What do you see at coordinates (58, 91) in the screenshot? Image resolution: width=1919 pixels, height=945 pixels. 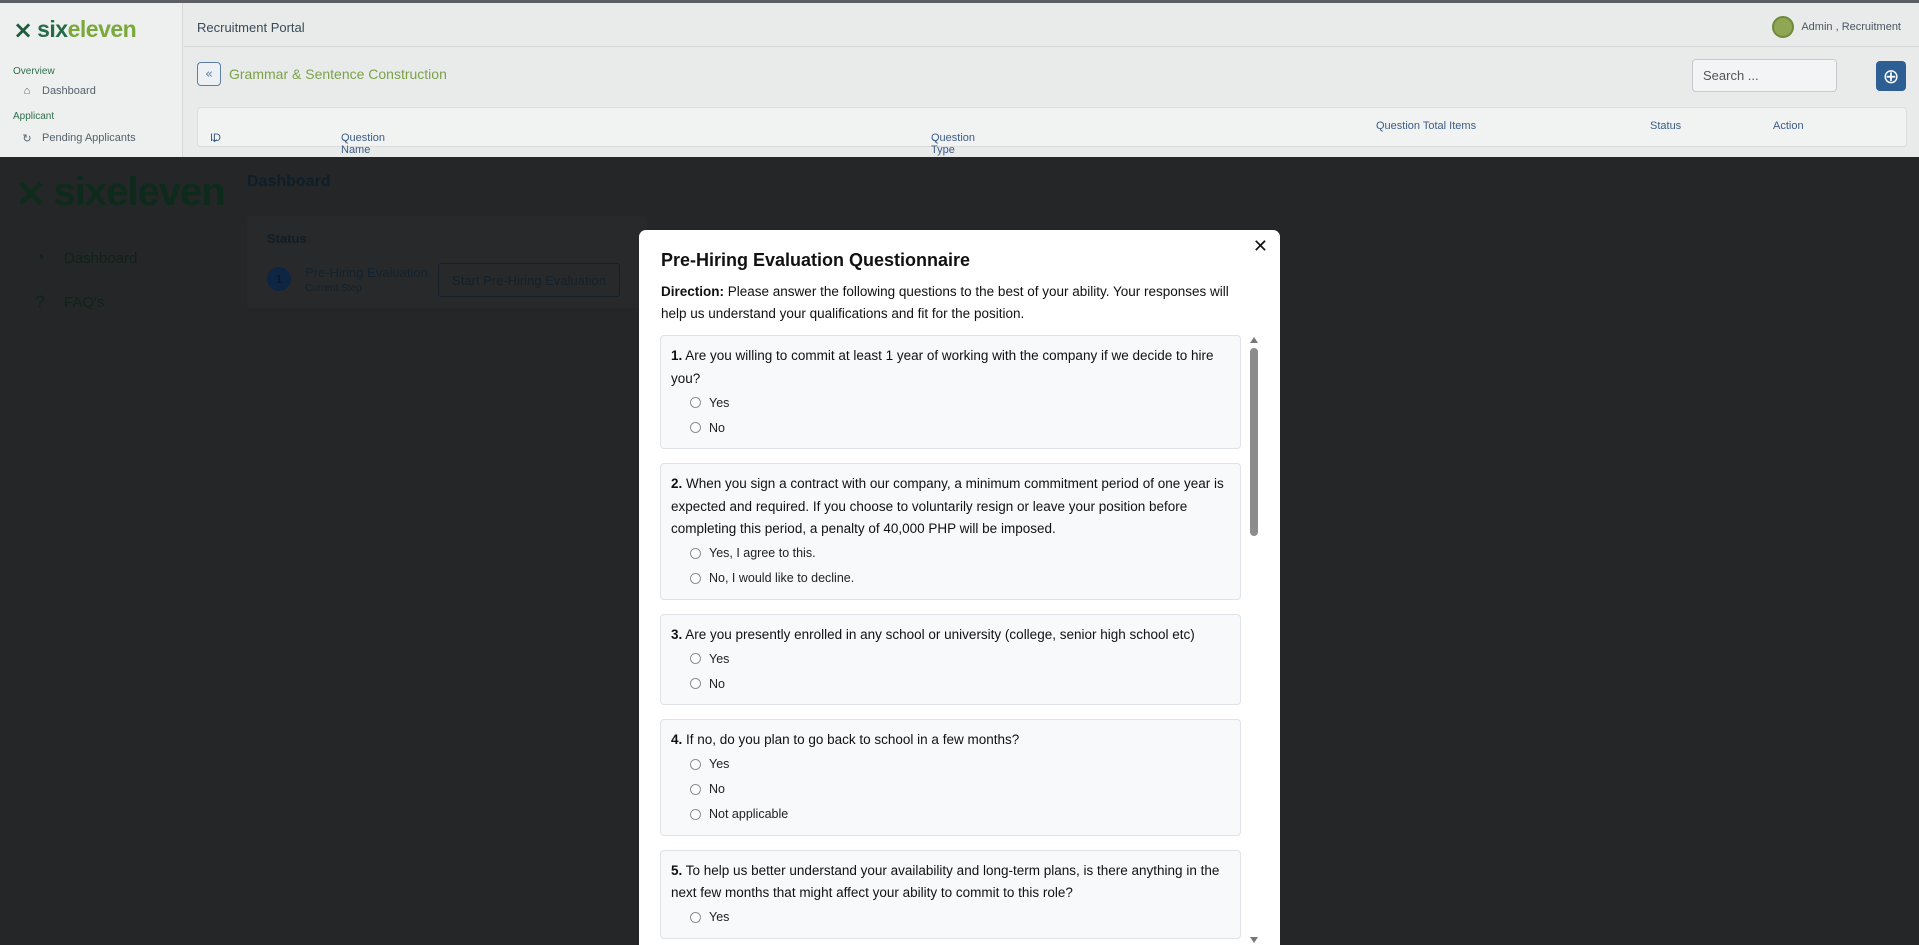 I see `sidebar-item-dashboard: ⌂ Dashboard` at bounding box center [58, 91].